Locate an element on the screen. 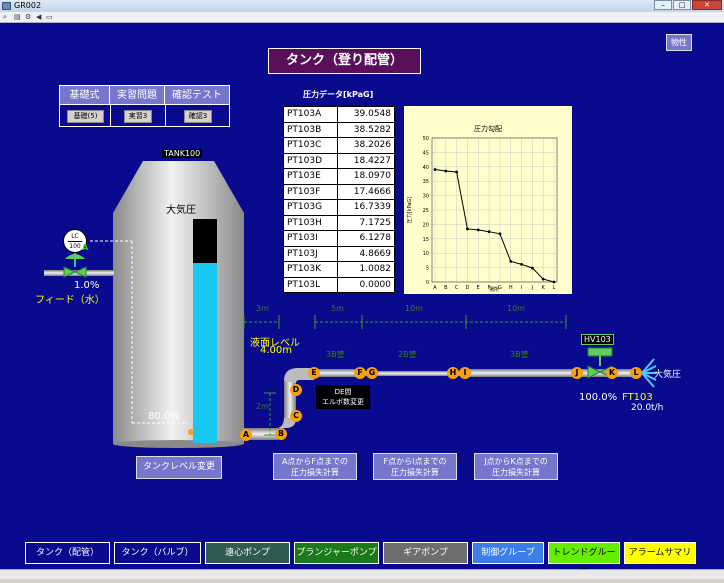  node-k: K is located at coordinates (612, 373).